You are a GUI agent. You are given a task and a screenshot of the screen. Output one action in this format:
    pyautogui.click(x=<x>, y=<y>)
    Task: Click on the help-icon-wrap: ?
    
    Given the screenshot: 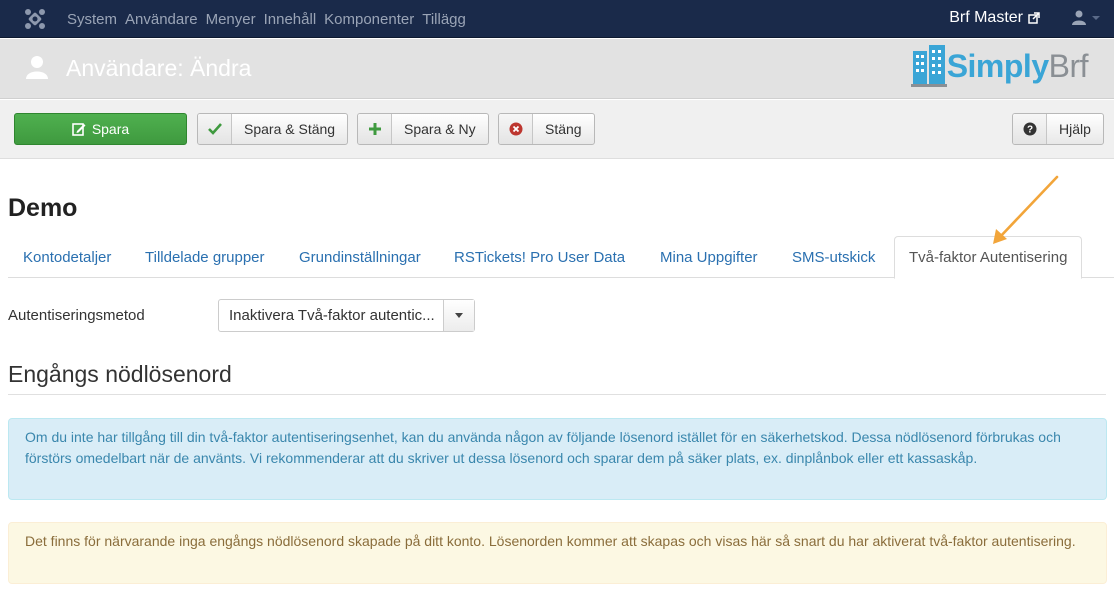 What is the action you would take?
    pyautogui.click(x=1030, y=129)
    